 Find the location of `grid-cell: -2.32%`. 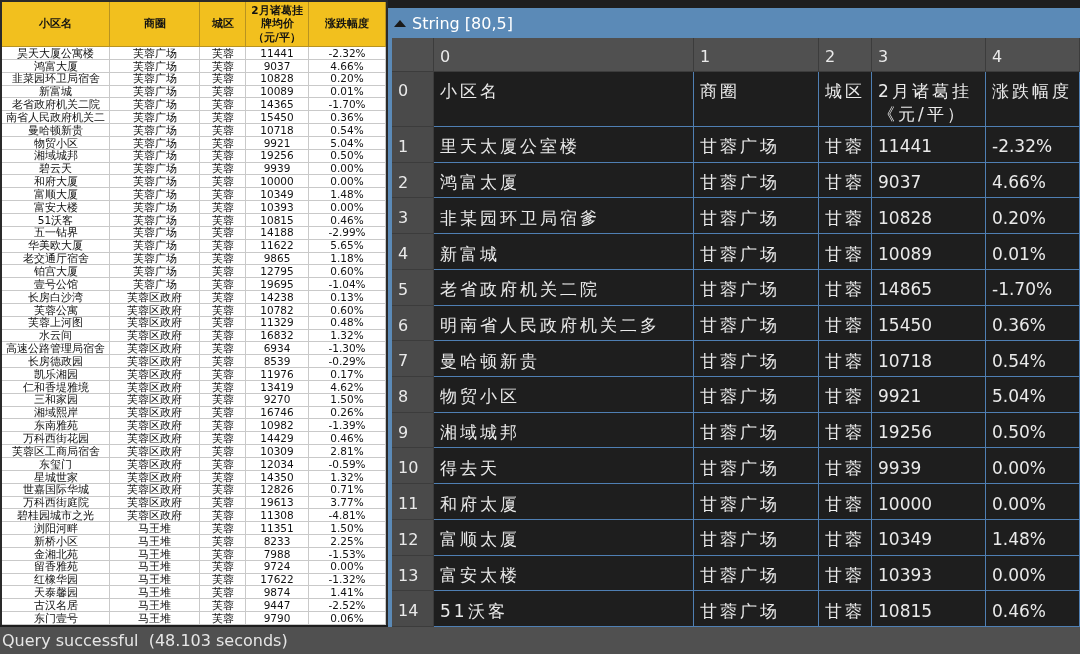

grid-cell: -2.32% is located at coordinates (1033, 145).